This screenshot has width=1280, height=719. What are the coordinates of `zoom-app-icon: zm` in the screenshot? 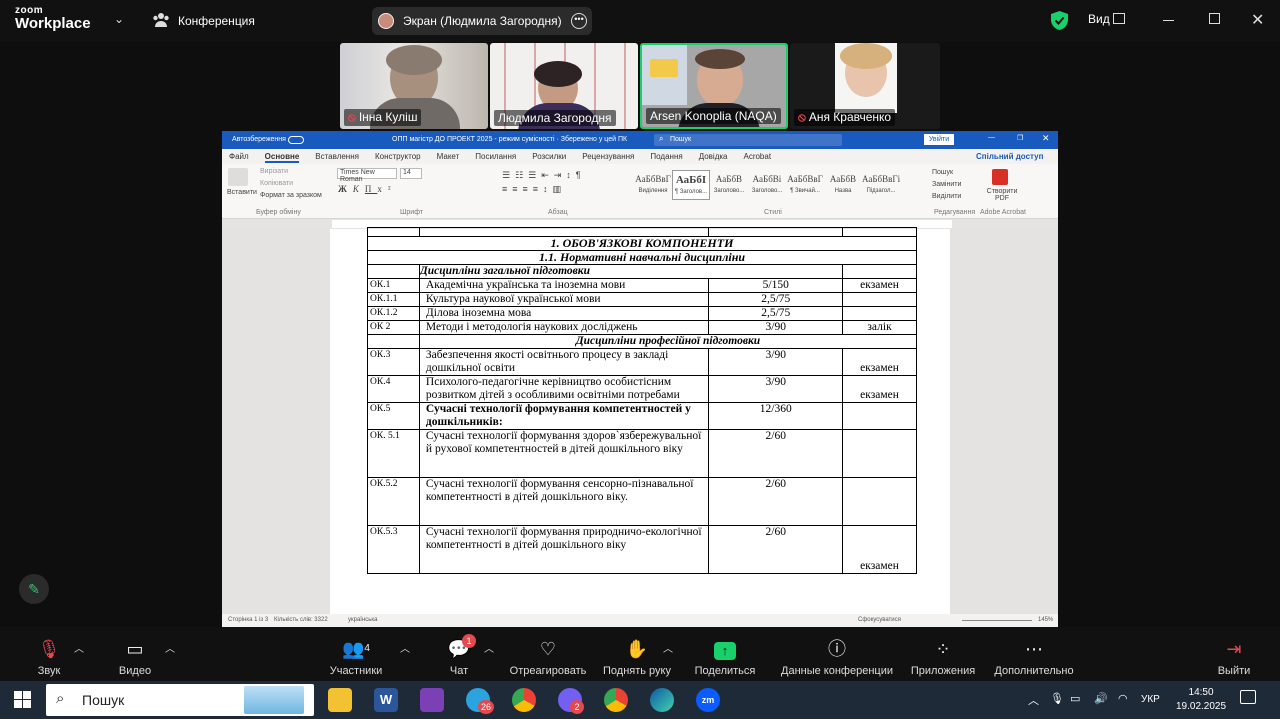 It's located at (708, 700).